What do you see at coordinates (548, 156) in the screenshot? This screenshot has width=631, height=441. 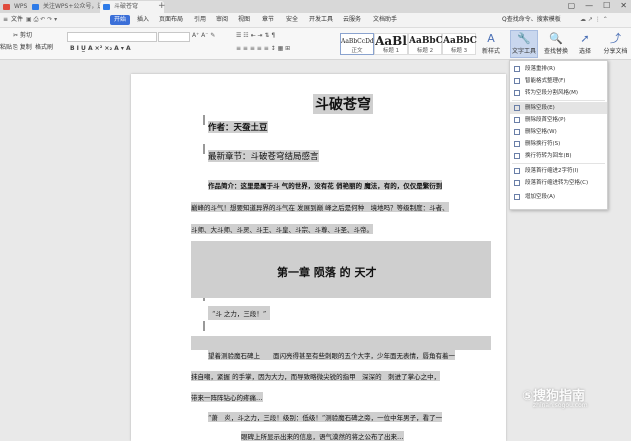 I see `menu-item-label: 换行符转为回车(B)` at bounding box center [548, 156].